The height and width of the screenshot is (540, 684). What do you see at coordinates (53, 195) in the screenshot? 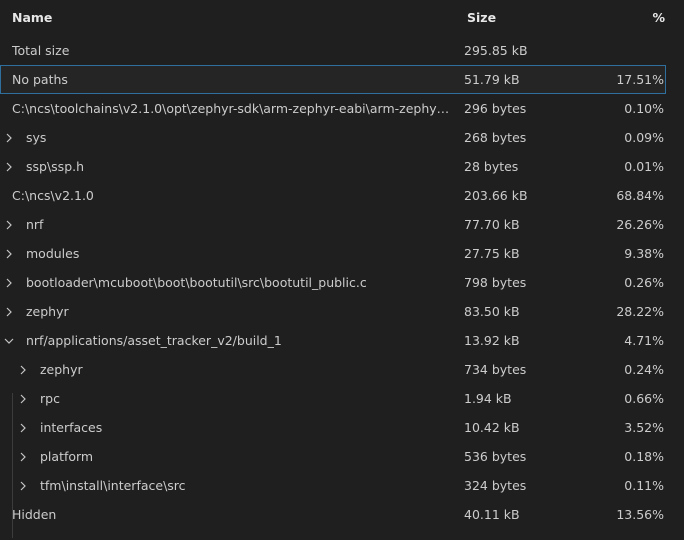
I see `row-name: C:\ncs\v2.1.0` at bounding box center [53, 195].